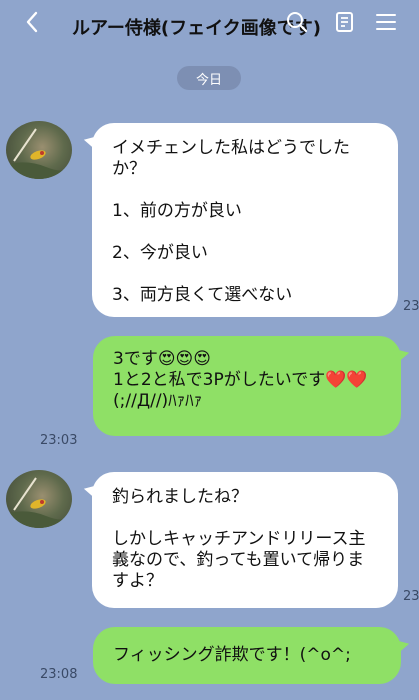 The image size is (419, 700). Describe the element at coordinates (345, 22) in the screenshot. I see `notes-icon` at that location.